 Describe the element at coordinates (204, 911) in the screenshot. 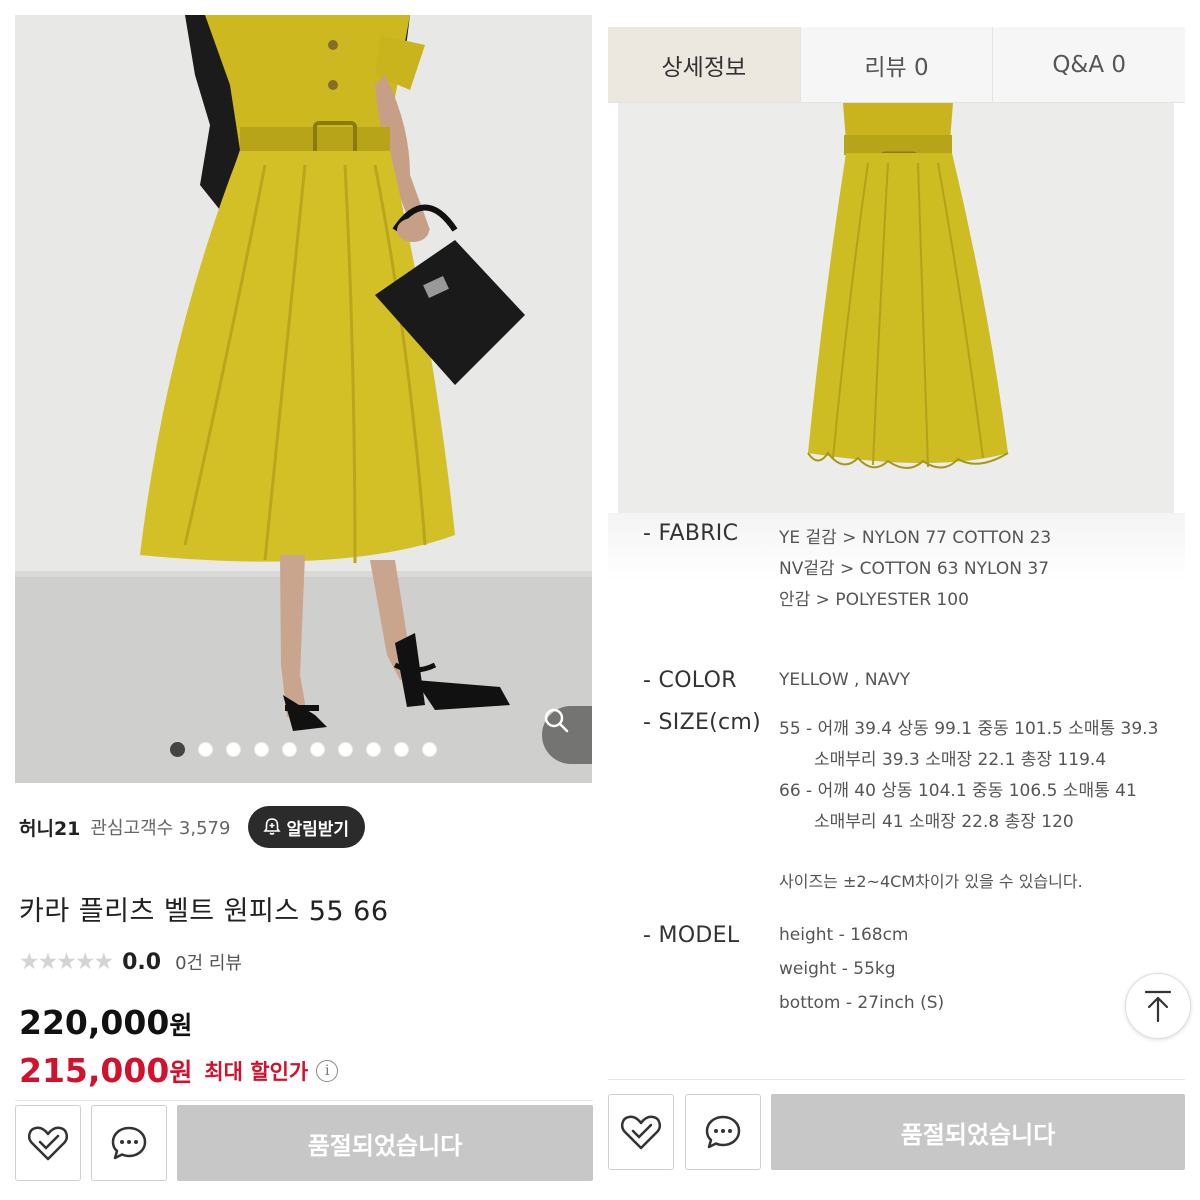

I see `product-title: 카라 플리츠 벨트 원피스 55 66` at that location.